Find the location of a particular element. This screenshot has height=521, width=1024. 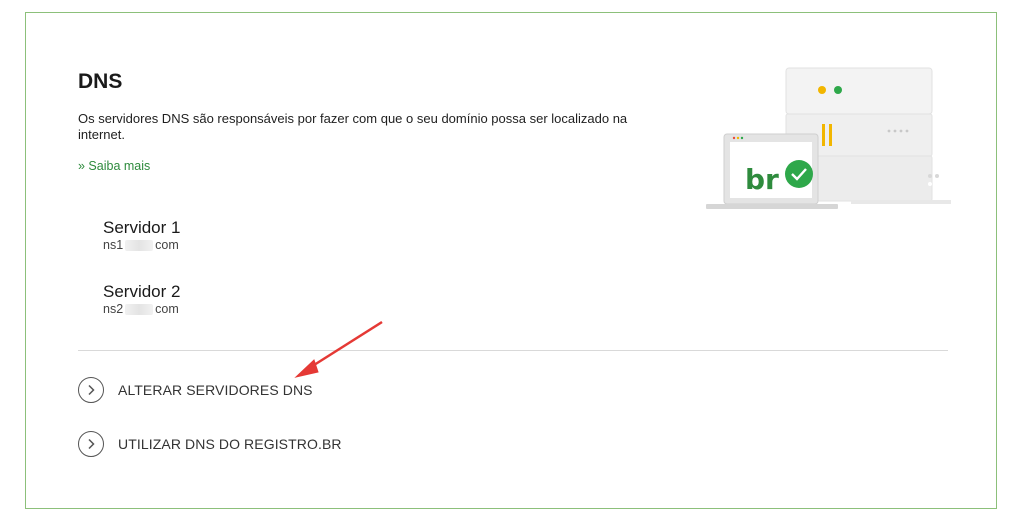

laptop-icon: br is located at coordinates (772, 171).